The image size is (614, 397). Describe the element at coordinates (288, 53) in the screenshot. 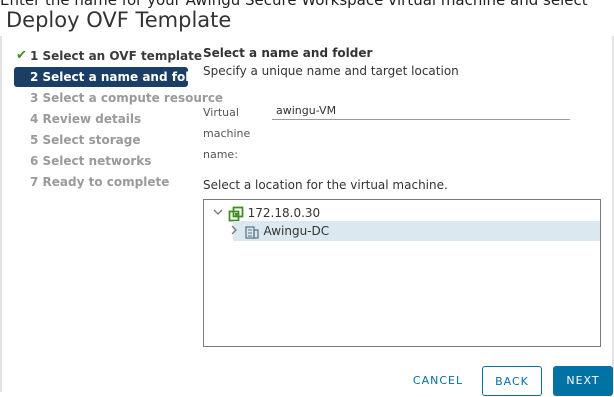

I see `section-heading: Select a name and folder` at that location.